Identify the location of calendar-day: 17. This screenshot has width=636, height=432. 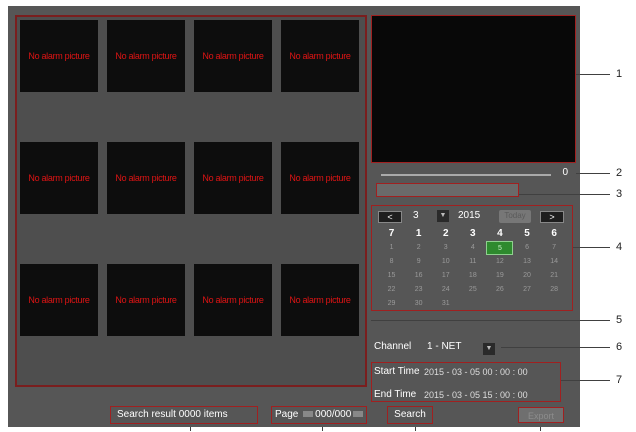
(445, 276).